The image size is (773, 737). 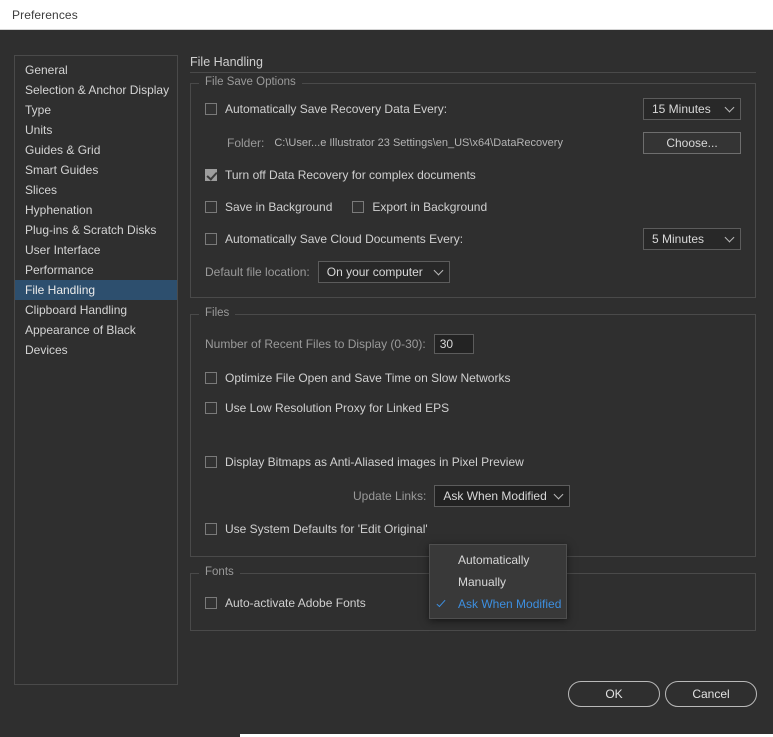 I want to click on export-in-background-checkbox, so click(x=358, y=207).